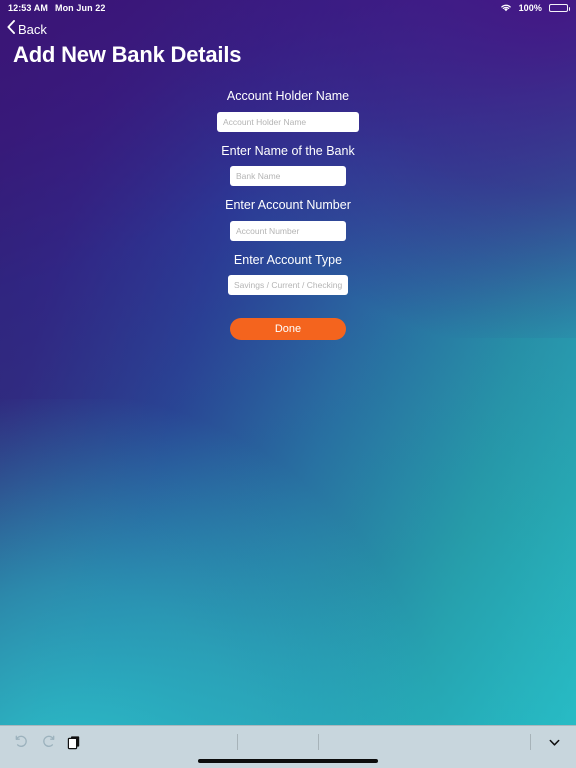  I want to click on status-bar-right: 100%, so click(535, 8).